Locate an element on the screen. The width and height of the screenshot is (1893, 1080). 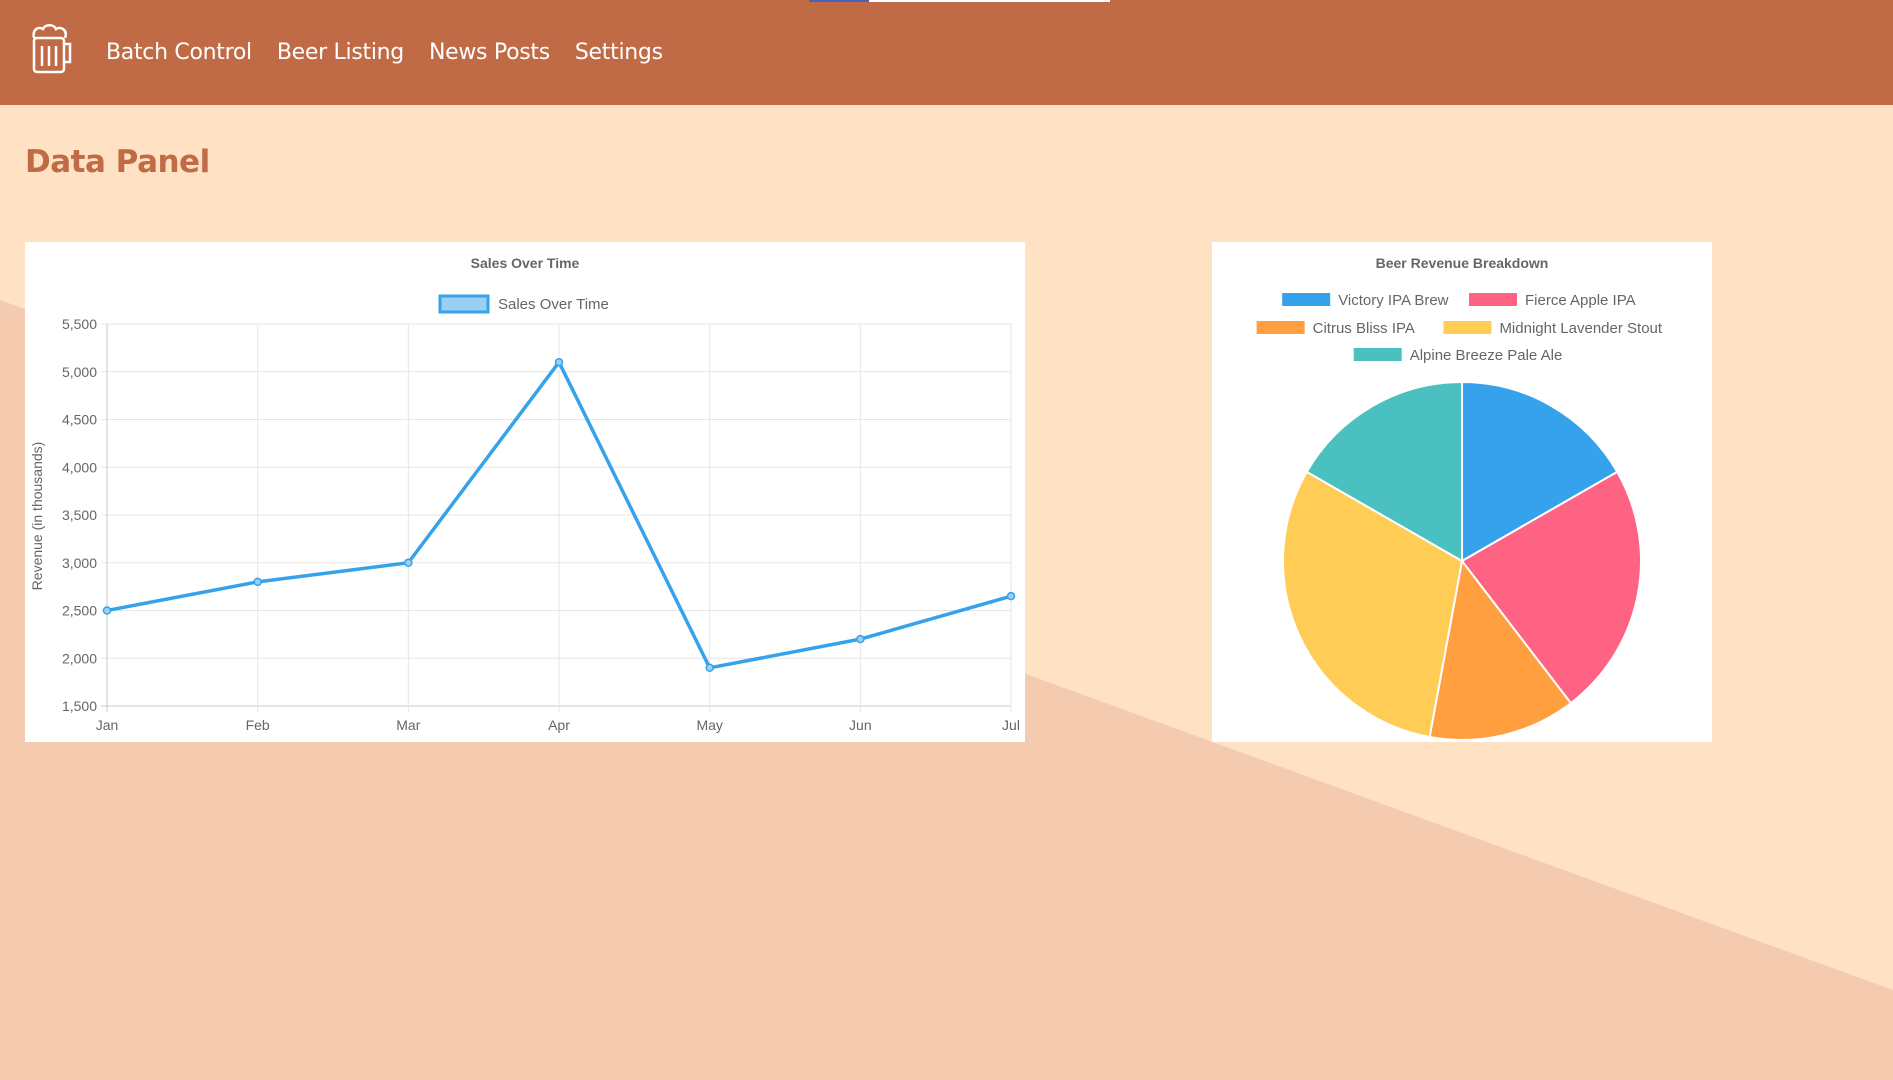
x-tick-label: Jan is located at coordinates (107, 725).